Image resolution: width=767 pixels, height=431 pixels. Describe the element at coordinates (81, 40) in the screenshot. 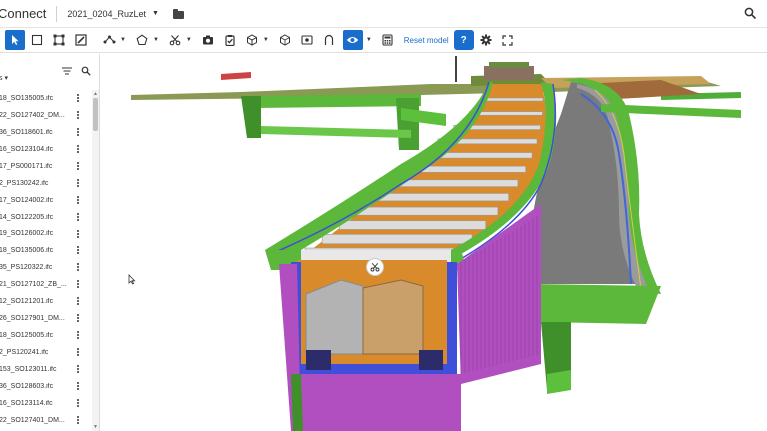

I see `markup-button` at that location.